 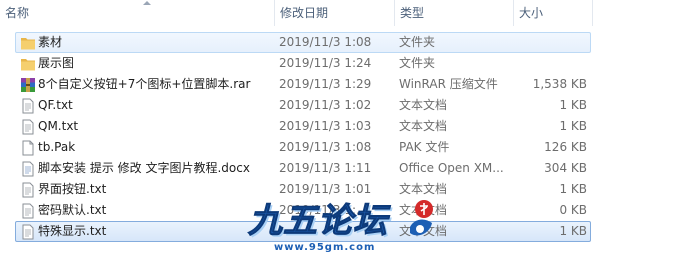 What do you see at coordinates (565, 168) in the screenshot?
I see `file-size: 304 KB` at bounding box center [565, 168].